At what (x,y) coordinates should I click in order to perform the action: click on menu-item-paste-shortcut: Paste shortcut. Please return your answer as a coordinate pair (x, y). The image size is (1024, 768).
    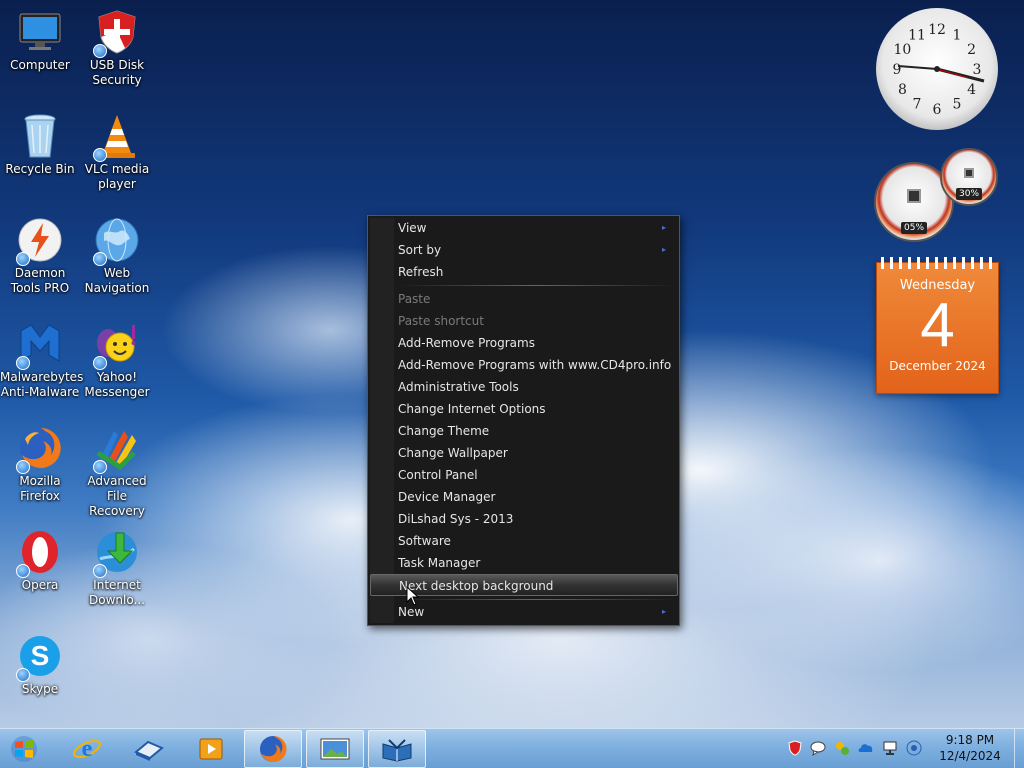
    Looking at the image, I should click on (537, 321).